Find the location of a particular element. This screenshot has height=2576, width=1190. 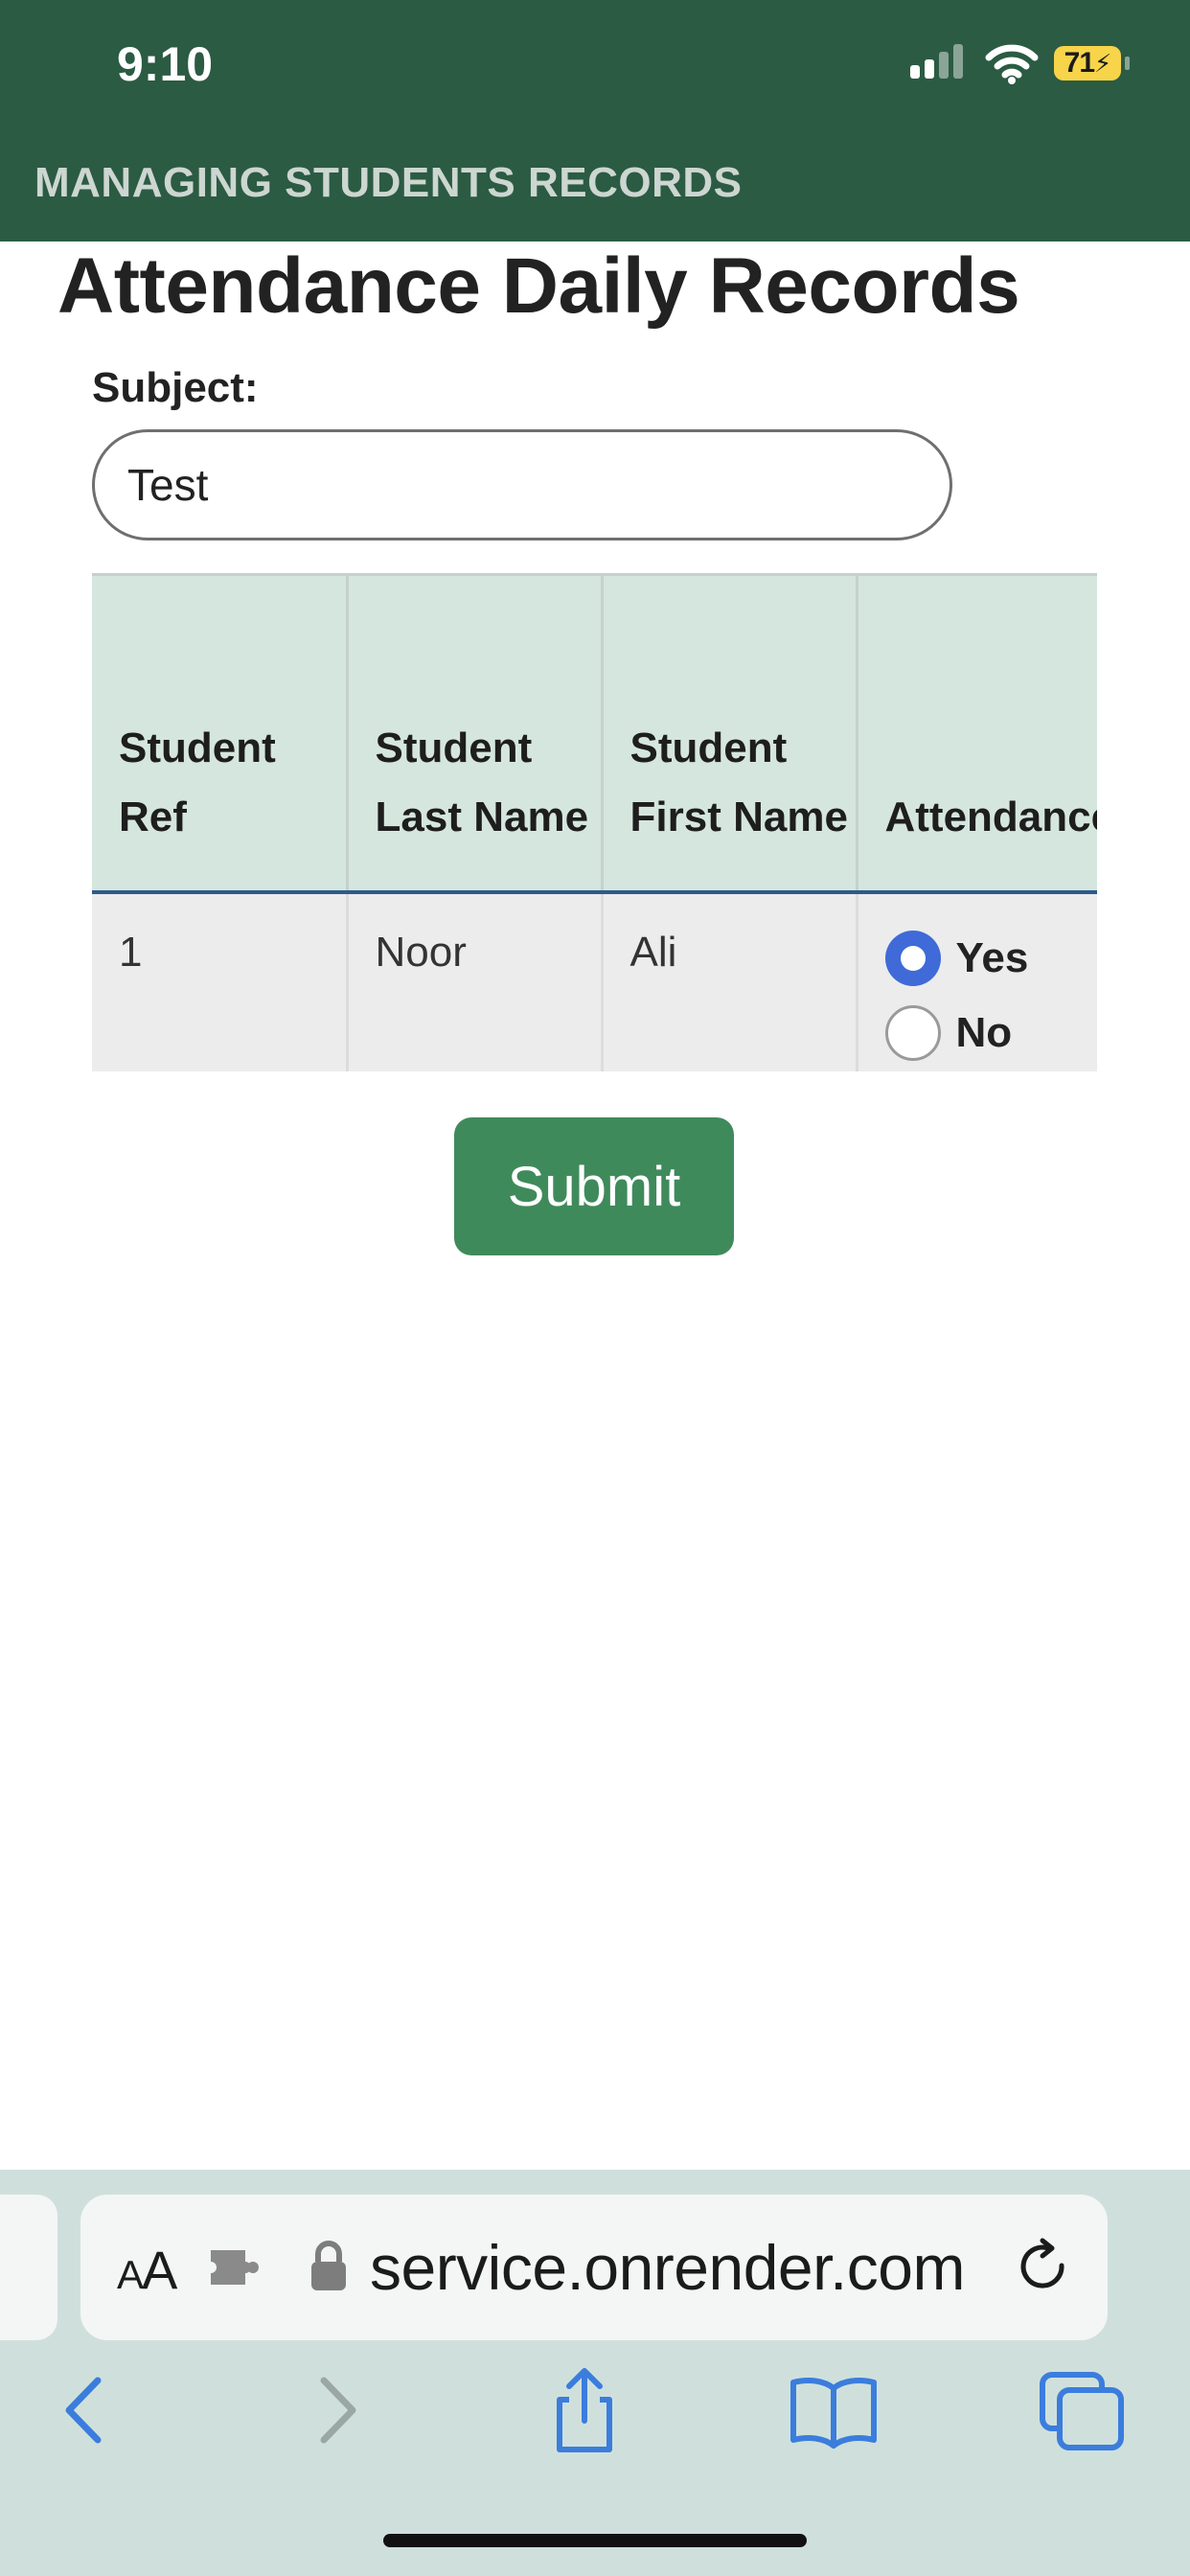

table-row: 1 Noor Ali Yes No is located at coordinates (594, 981).